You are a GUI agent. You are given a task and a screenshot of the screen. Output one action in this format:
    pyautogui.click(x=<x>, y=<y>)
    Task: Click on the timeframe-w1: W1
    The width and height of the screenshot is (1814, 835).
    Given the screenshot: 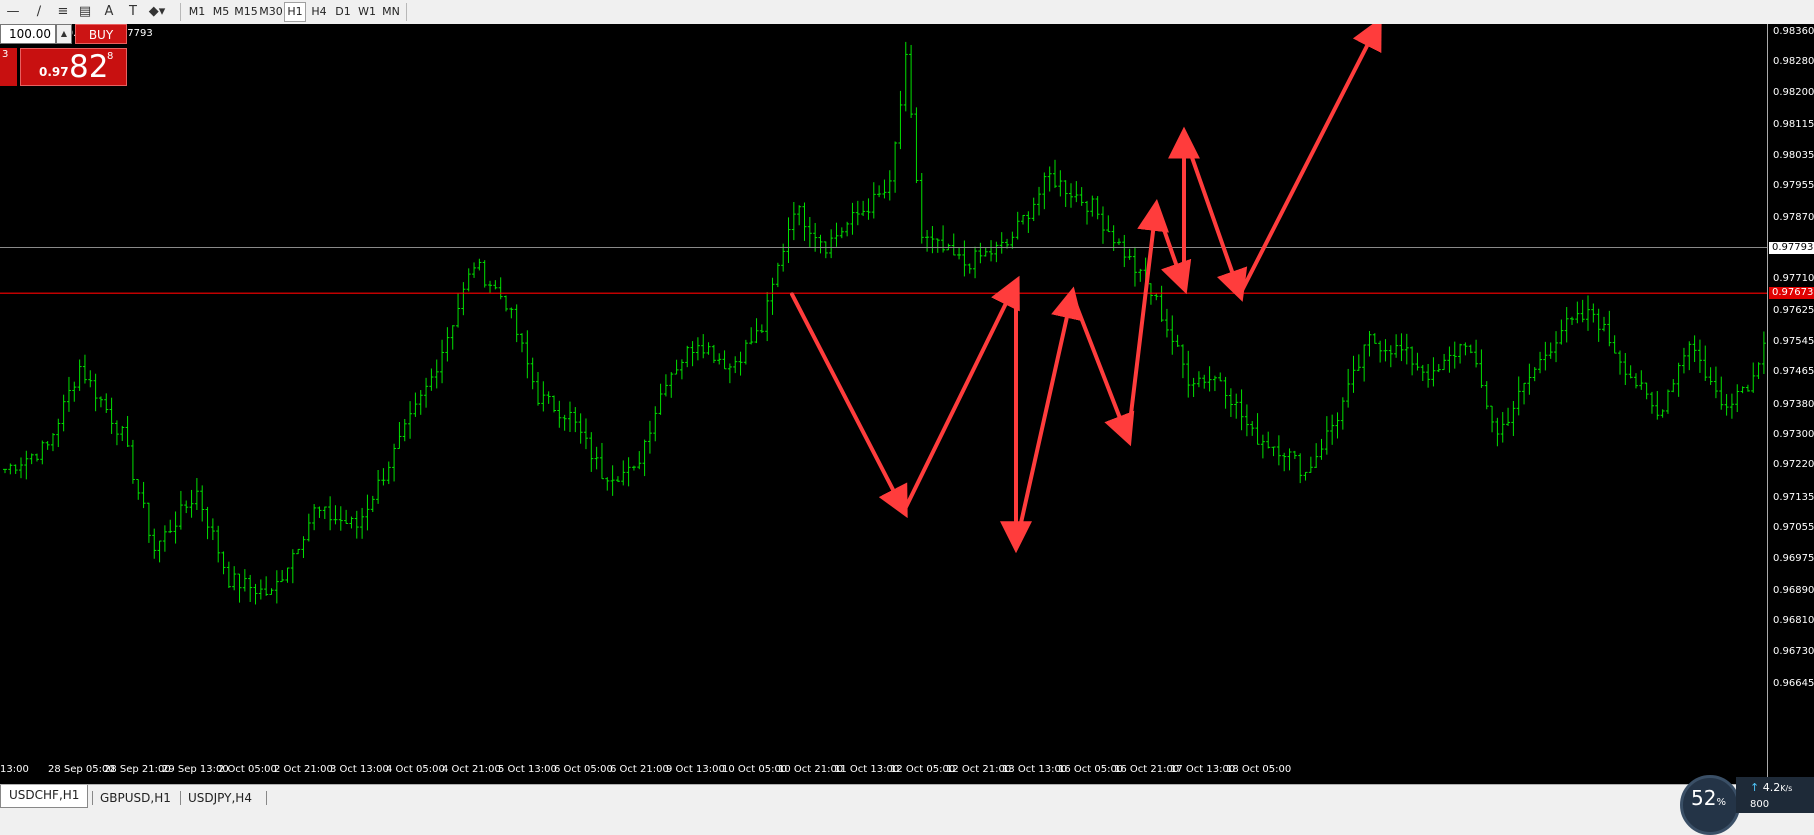 What is the action you would take?
    pyautogui.click(x=367, y=12)
    